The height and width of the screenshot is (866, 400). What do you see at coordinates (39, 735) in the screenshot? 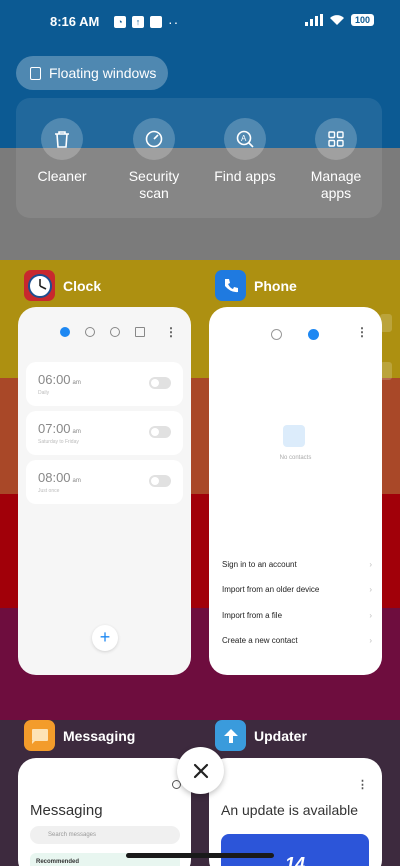
I see `messaging-icon` at bounding box center [39, 735].